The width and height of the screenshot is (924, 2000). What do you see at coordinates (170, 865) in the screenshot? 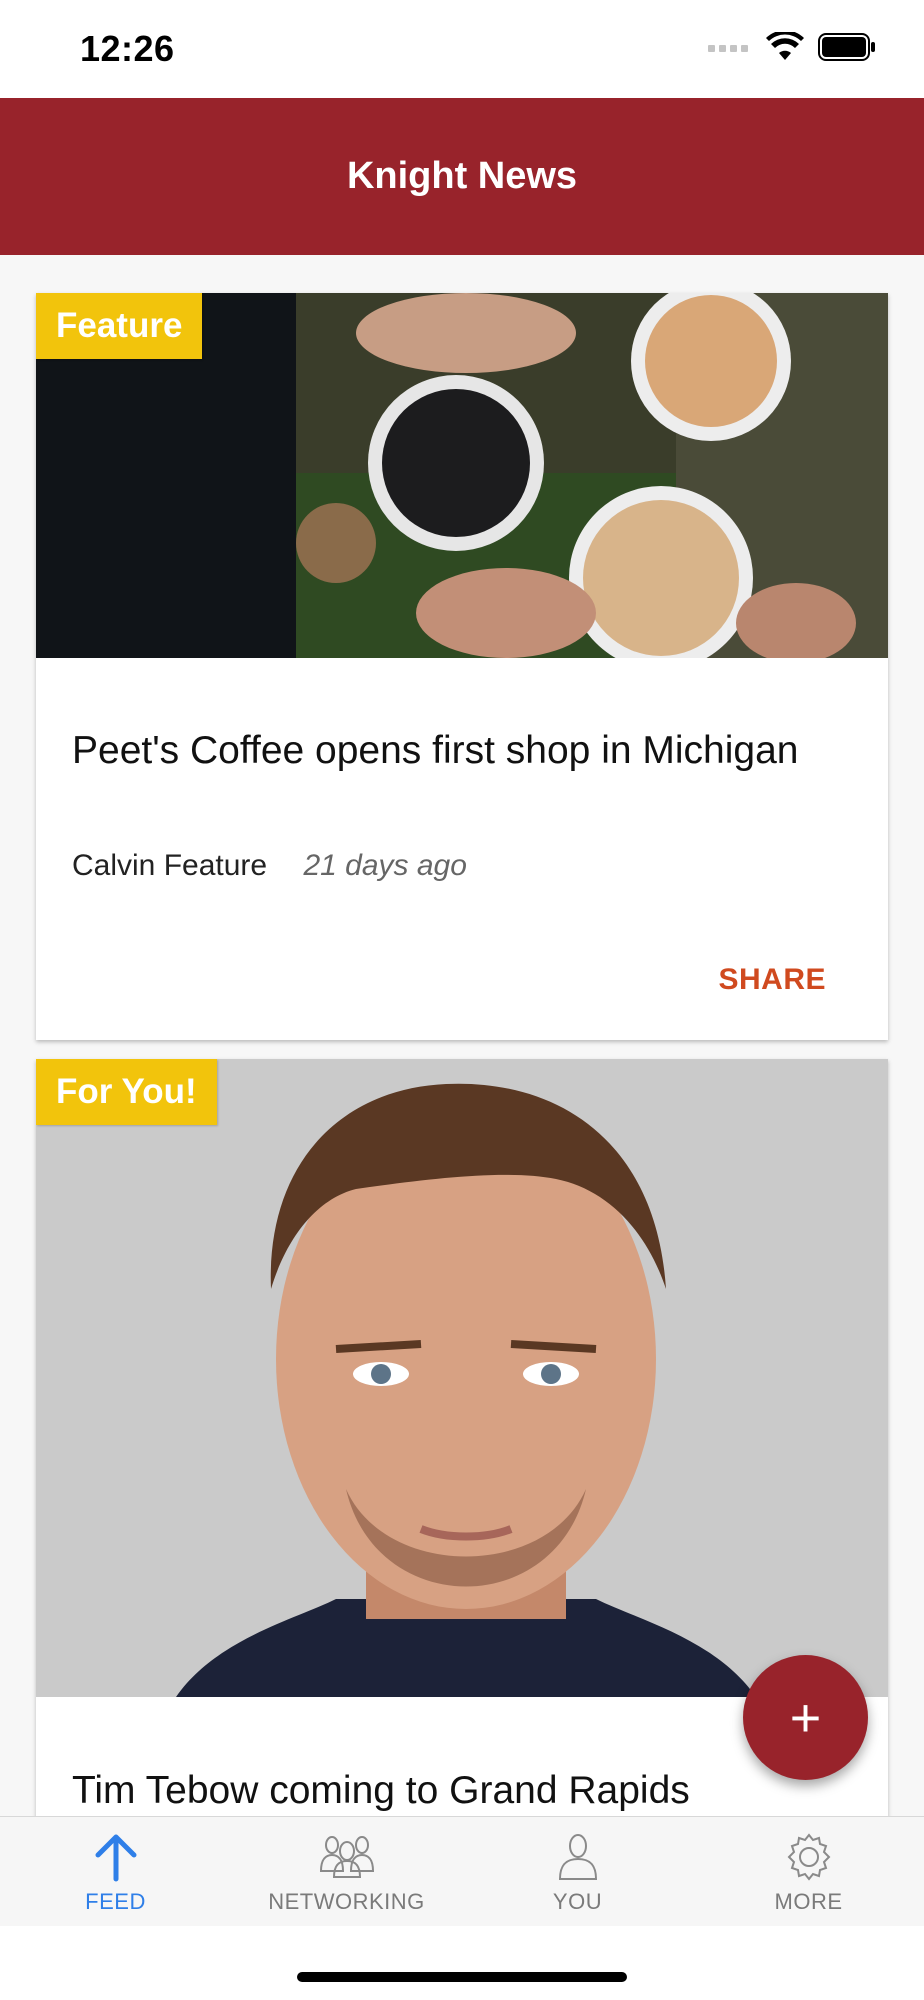
I see `article-author: Calvin Feature` at bounding box center [170, 865].